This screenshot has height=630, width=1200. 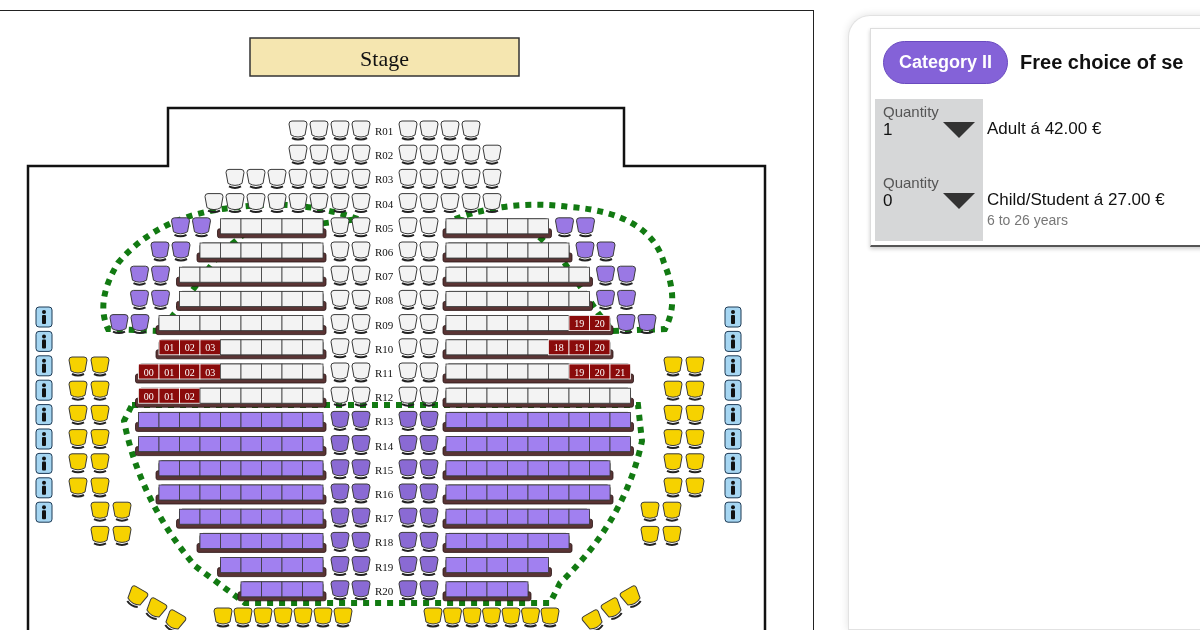 What do you see at coordinates (929, 205) in the screenshot?
I see `quantity-select: Quantity 0` at bounding box center [929, 205].